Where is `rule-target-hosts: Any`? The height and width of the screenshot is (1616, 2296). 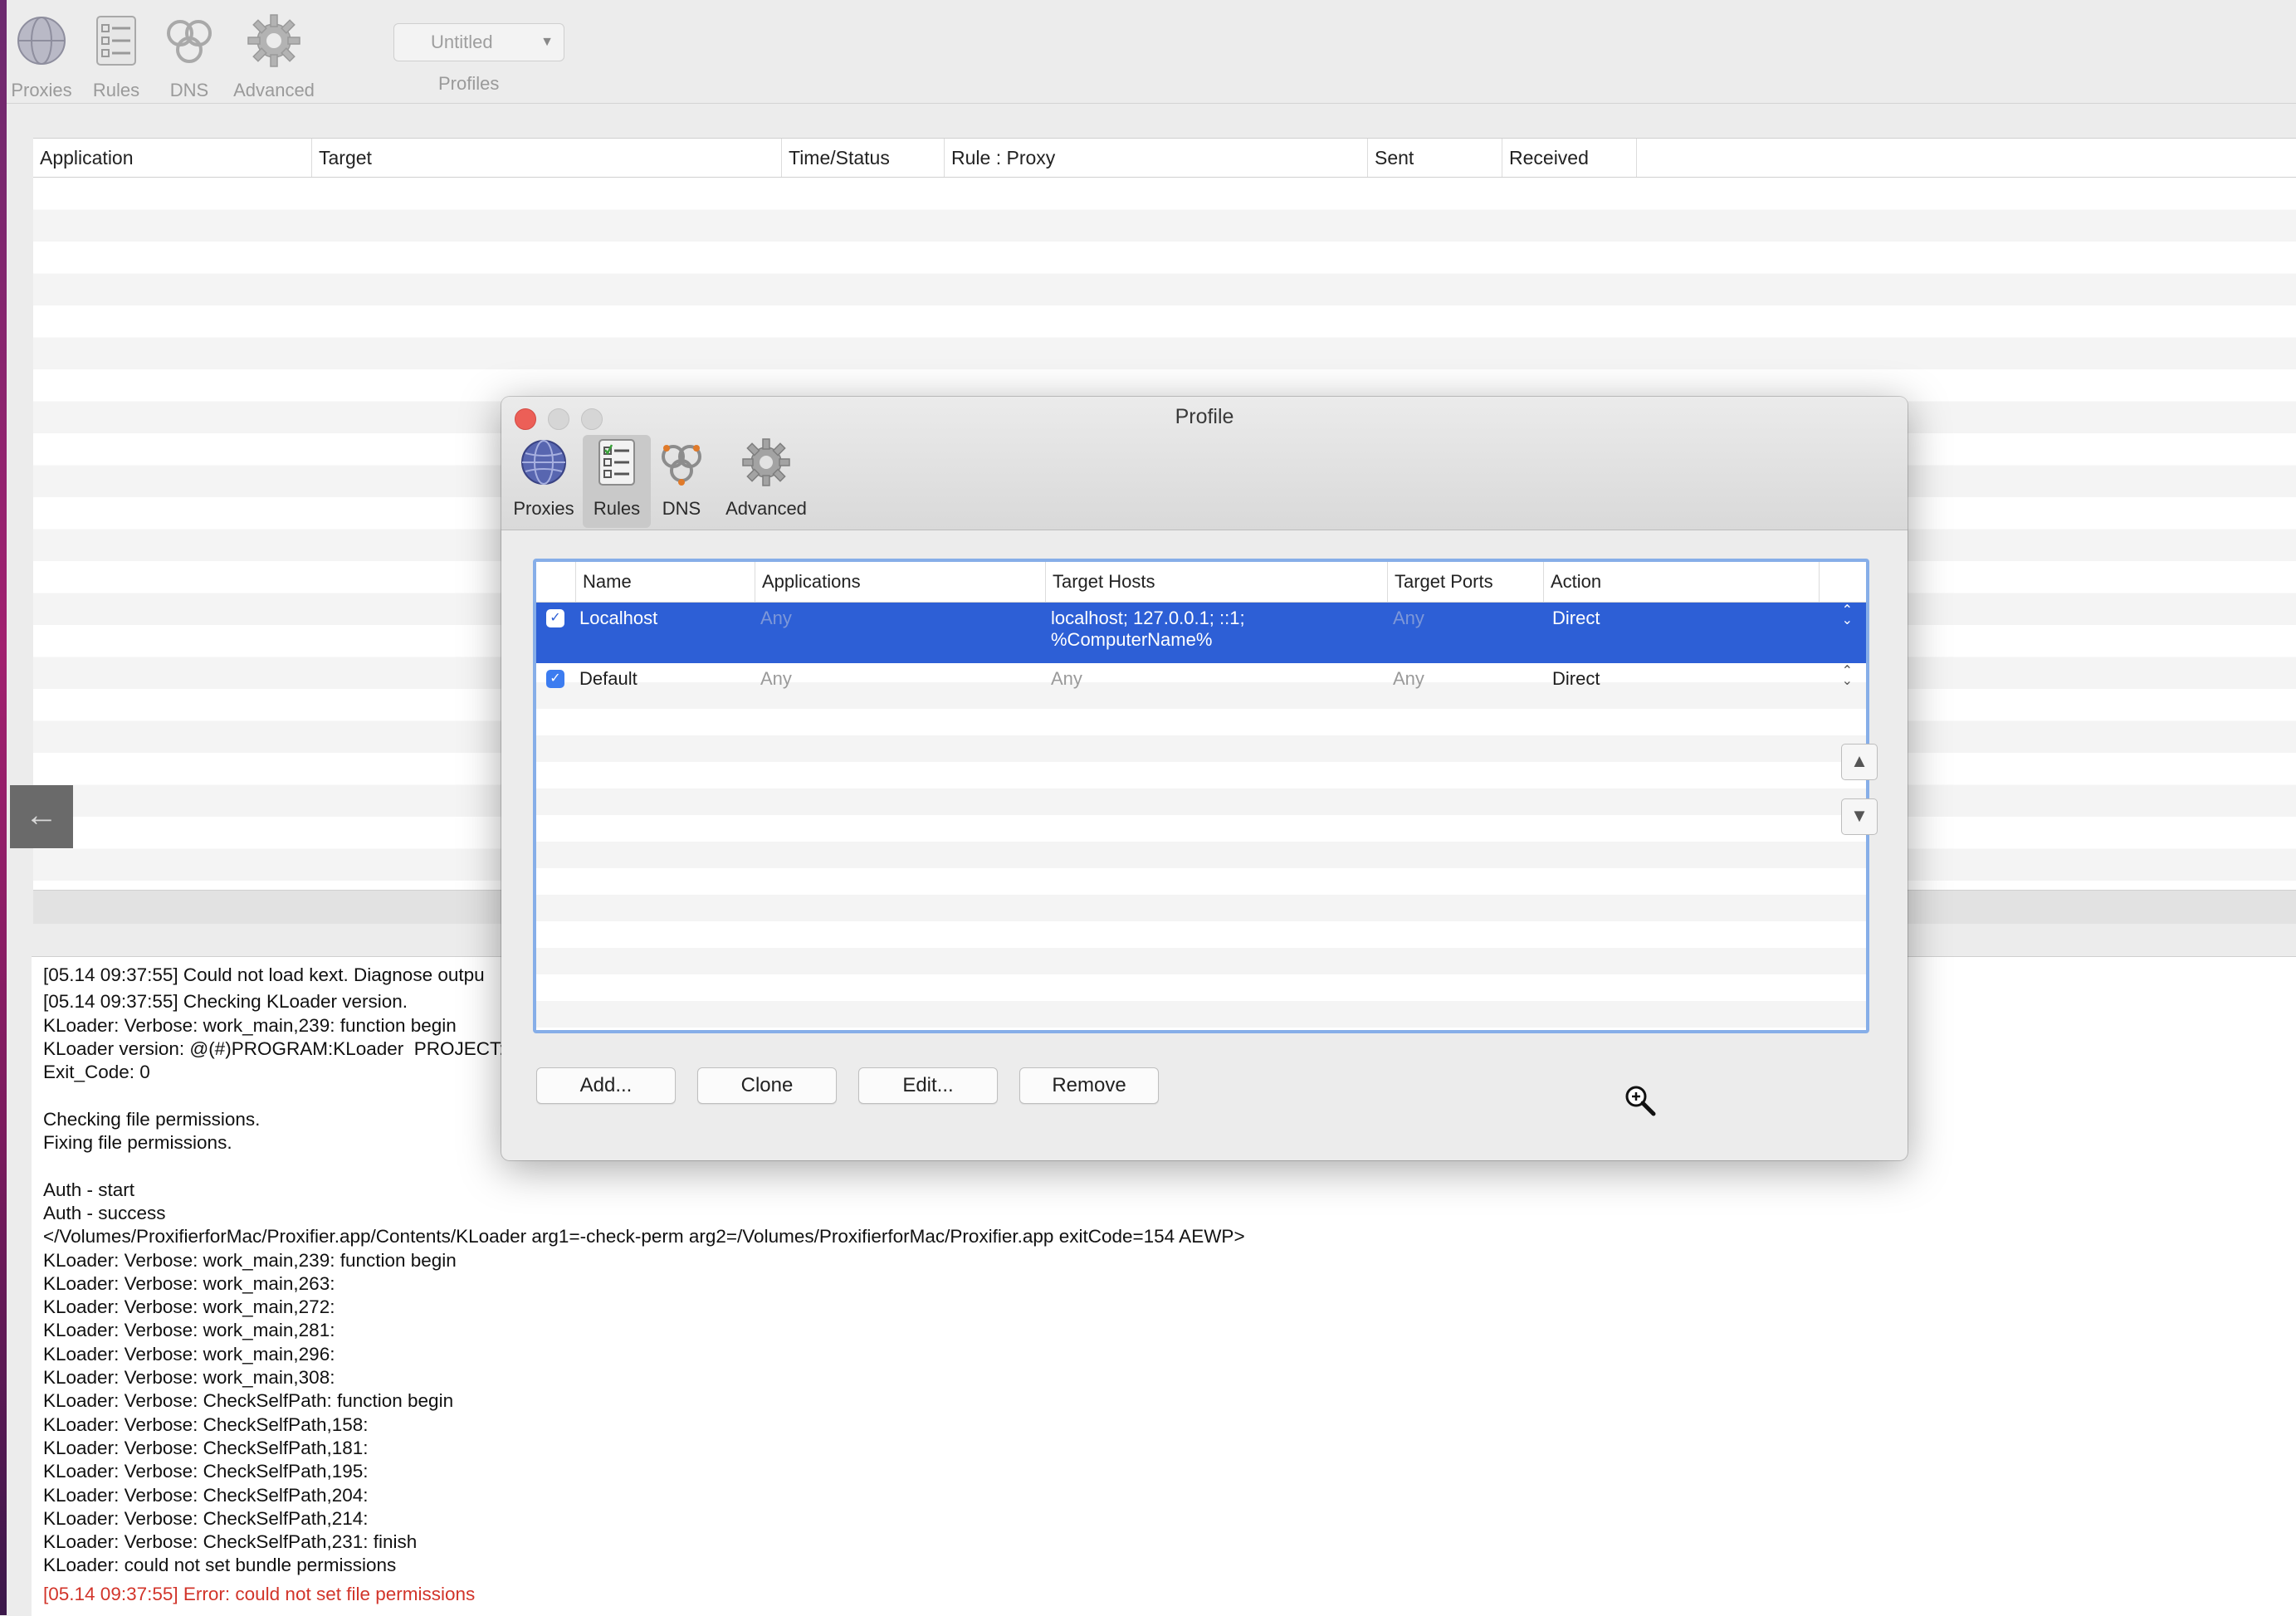 rule-target-hosts: Any is located at coordinates (1066, 678).